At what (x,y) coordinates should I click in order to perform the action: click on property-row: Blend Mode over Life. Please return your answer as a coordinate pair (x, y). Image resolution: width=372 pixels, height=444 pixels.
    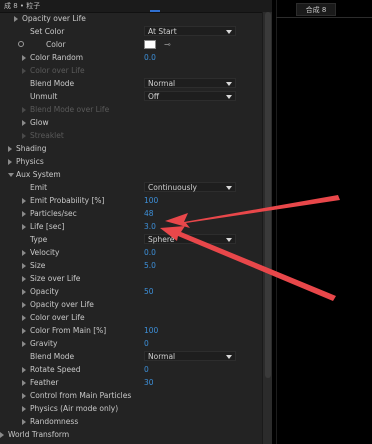
    Looking at the image, I should click on (131, 109).